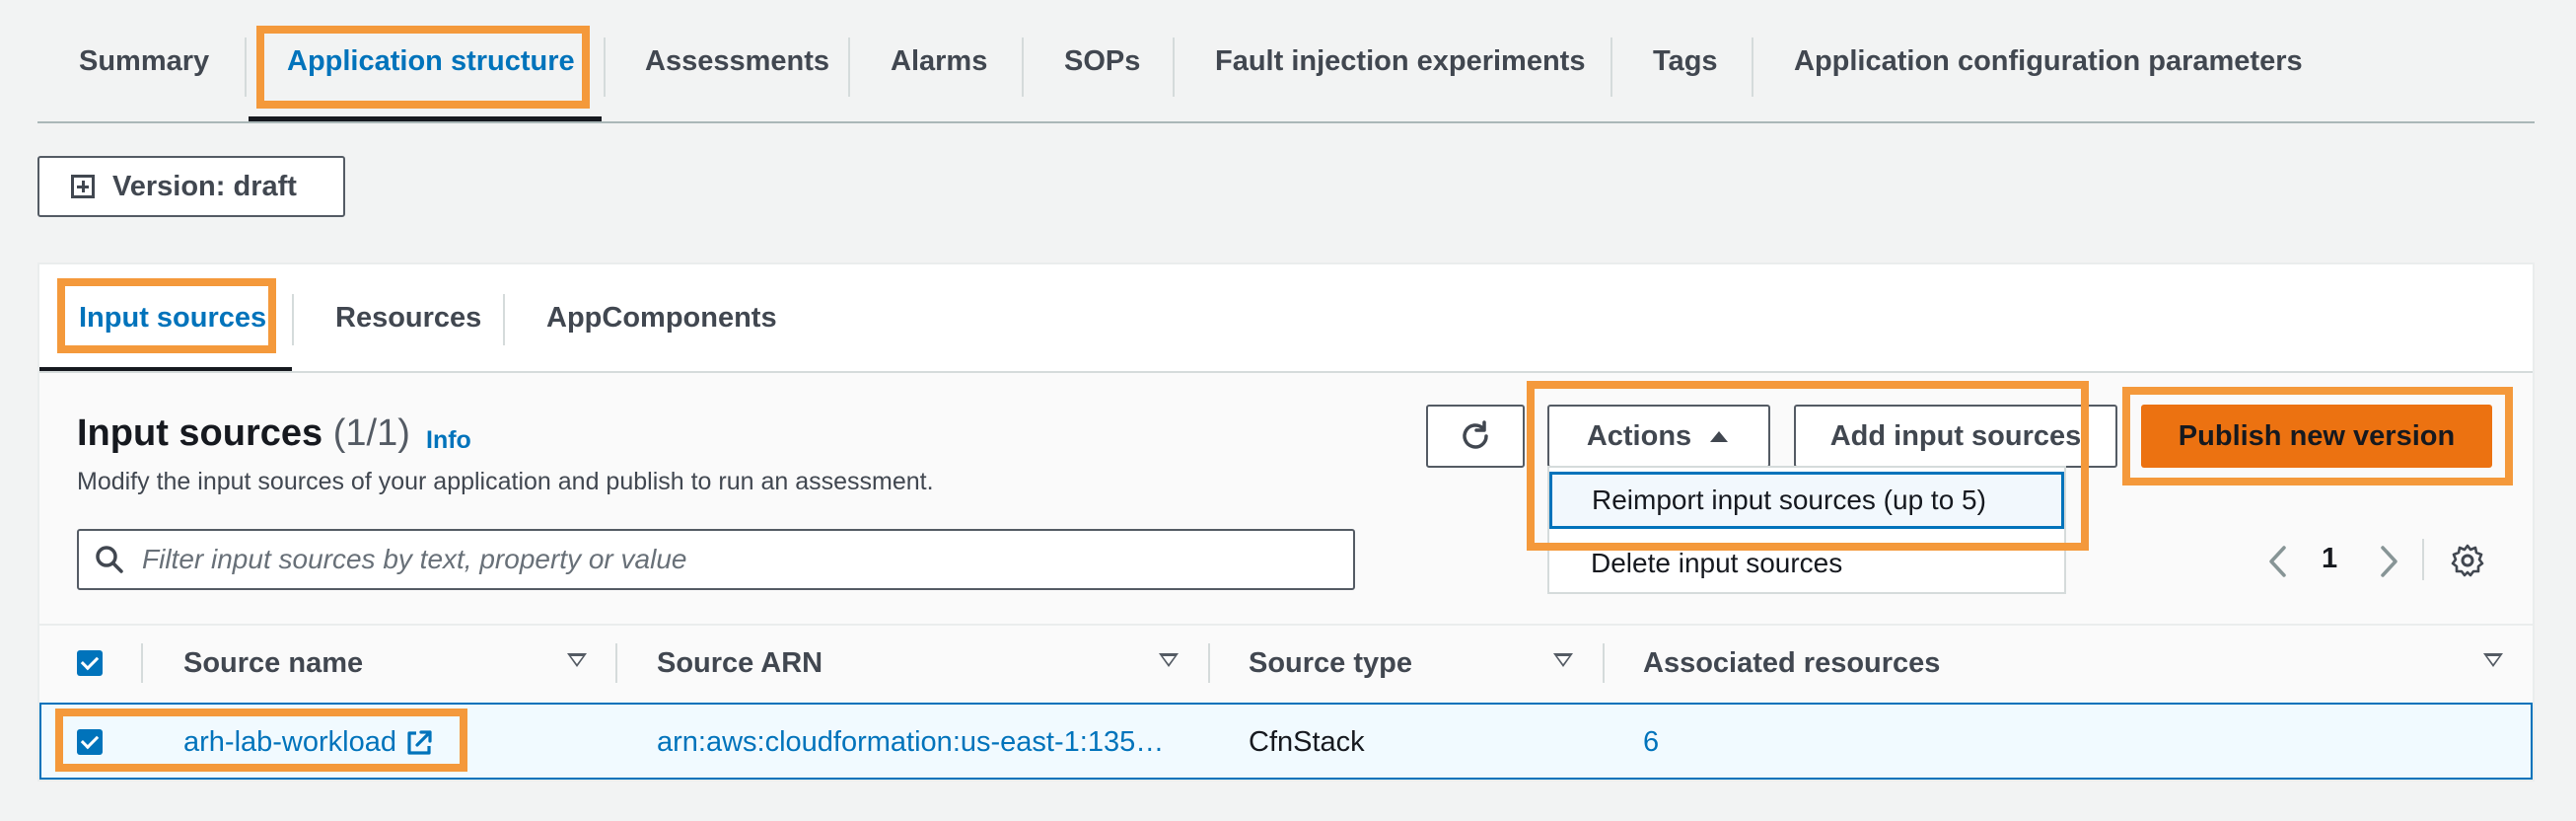  What do you see at coordinates (1792, 663) in the screenshot?
I see `column-header-associated-resources: Associated resources` at bounding box center [1792, 663].